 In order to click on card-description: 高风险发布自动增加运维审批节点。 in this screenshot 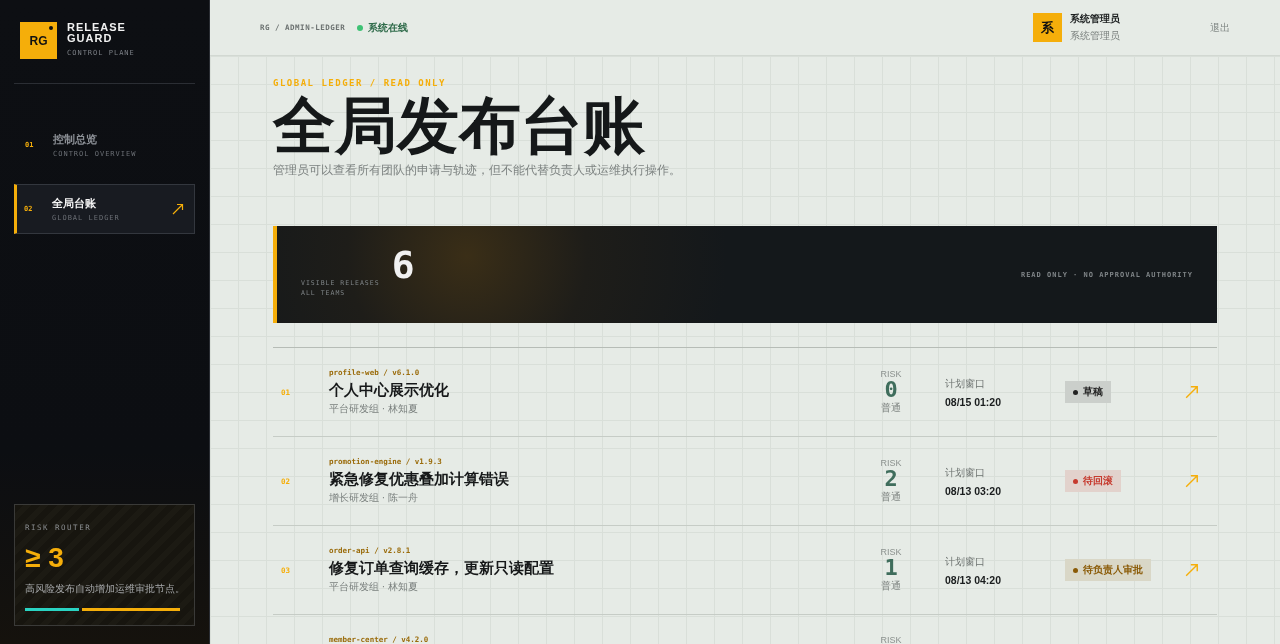, I will do `click(105, 589)`.